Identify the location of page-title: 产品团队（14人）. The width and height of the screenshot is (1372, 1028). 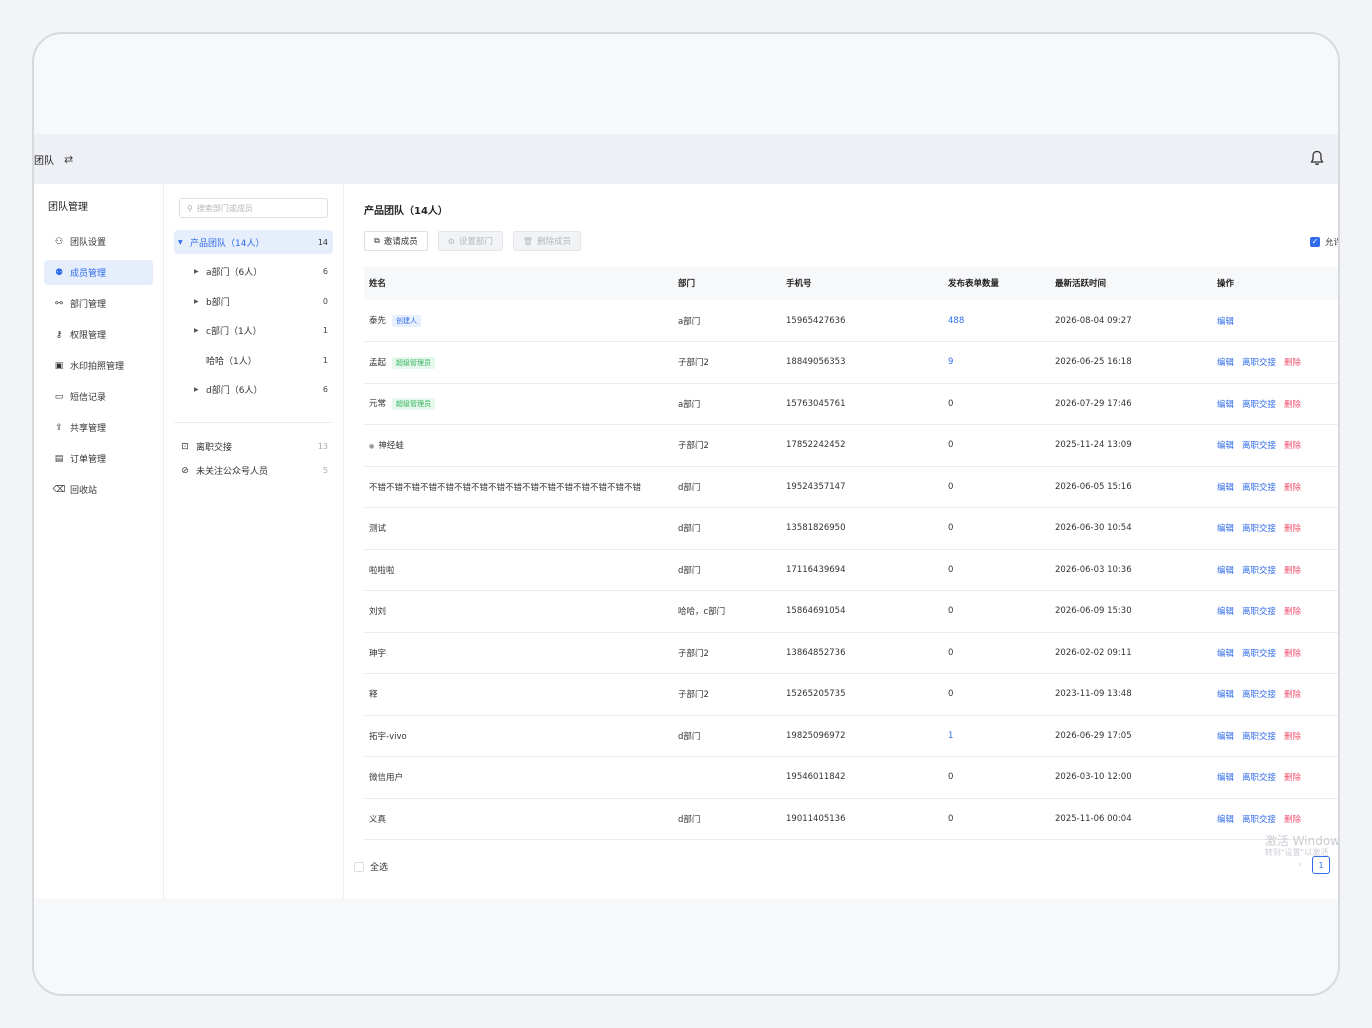
(406, 211).